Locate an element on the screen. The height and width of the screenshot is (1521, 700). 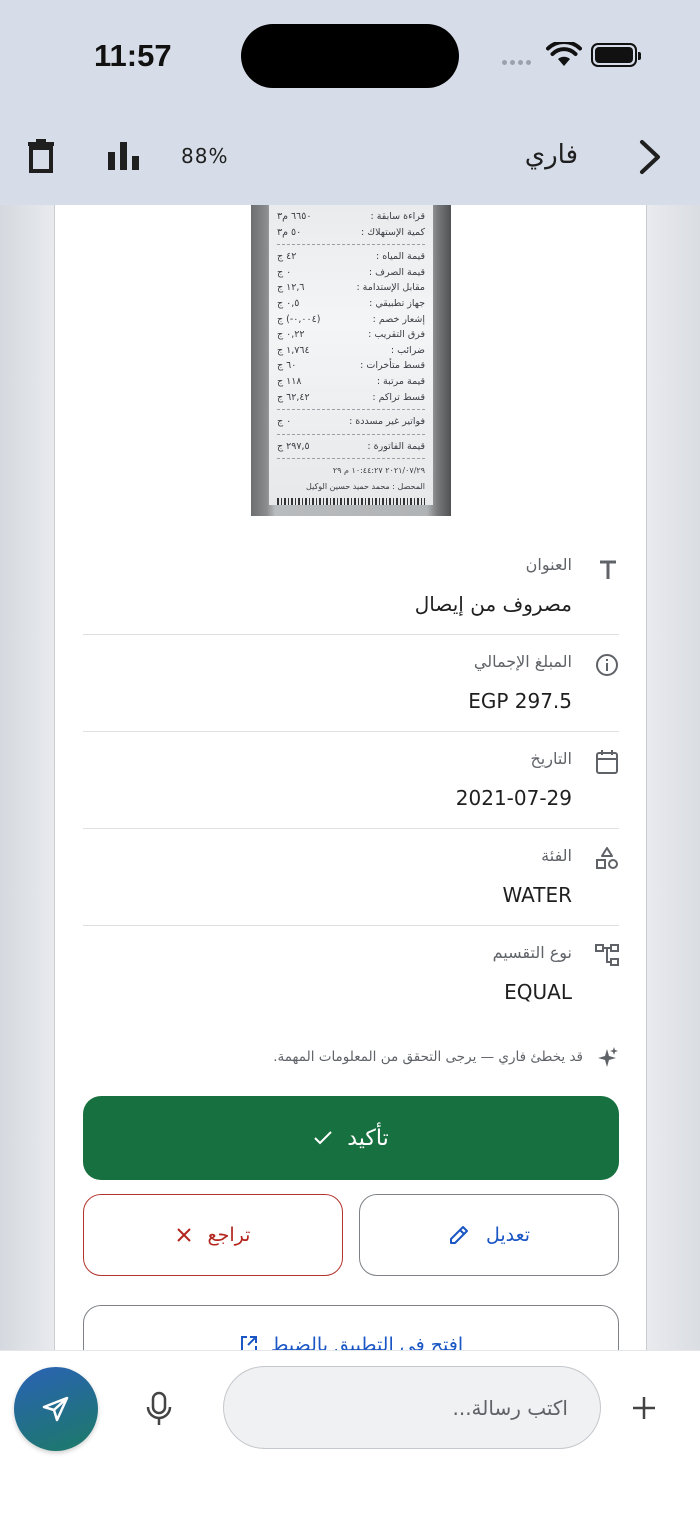
field-date: التاريخ 2021-07-29 is located at coordinates (351, 784).